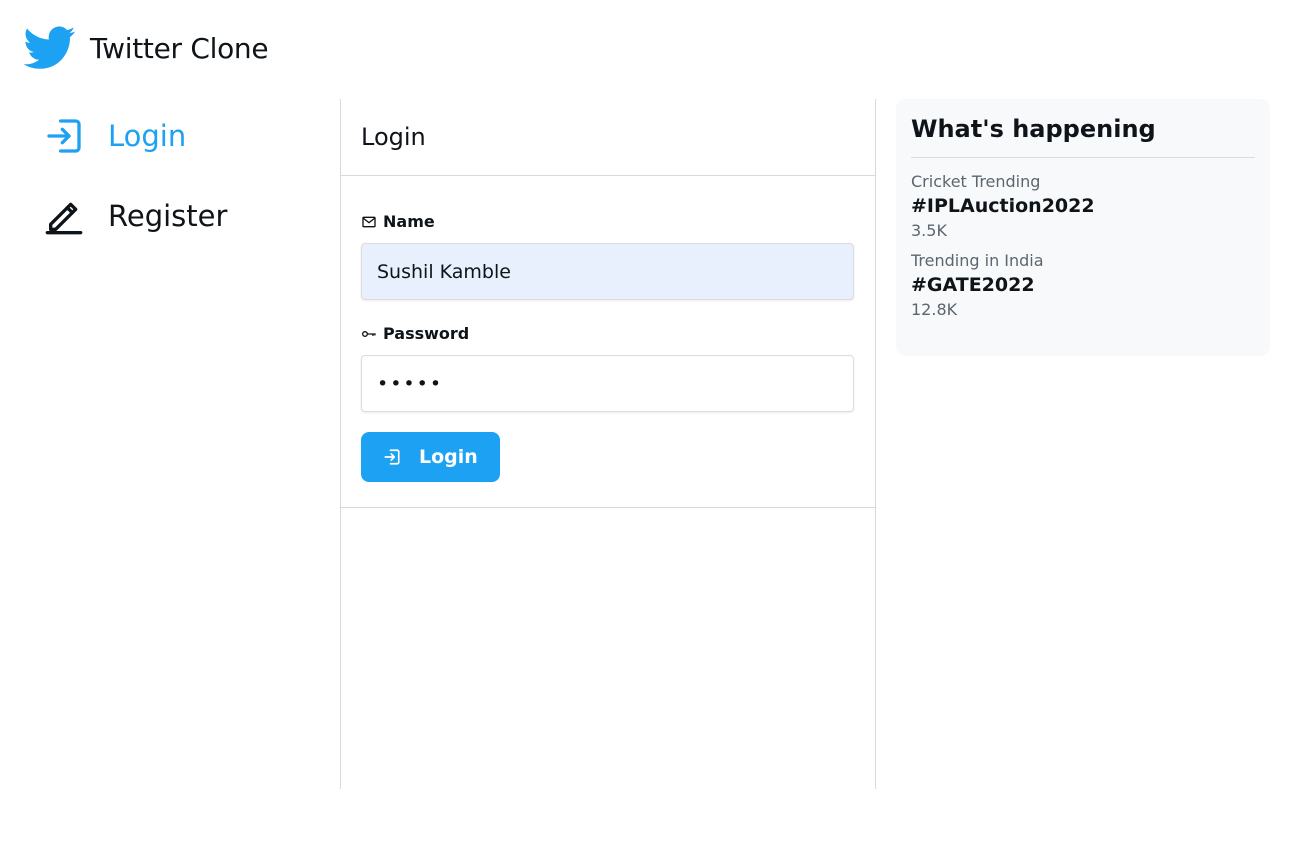 This screenshot has height=868, width=1305. What do you see at coordinates (64, 218) in the screenshot?
I see `pencil-icon` at bounding box center [64, 218].